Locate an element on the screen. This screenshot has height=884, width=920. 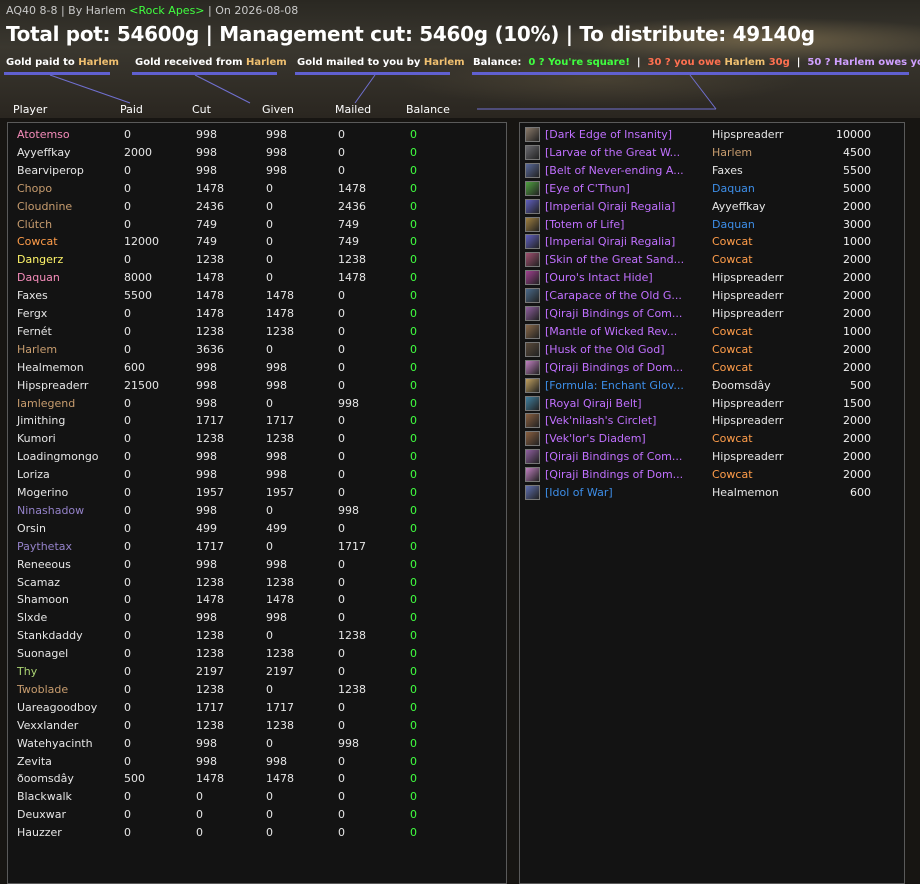
item-link: [Dark Edge of Insanity] is located at coordinates (625, 134).